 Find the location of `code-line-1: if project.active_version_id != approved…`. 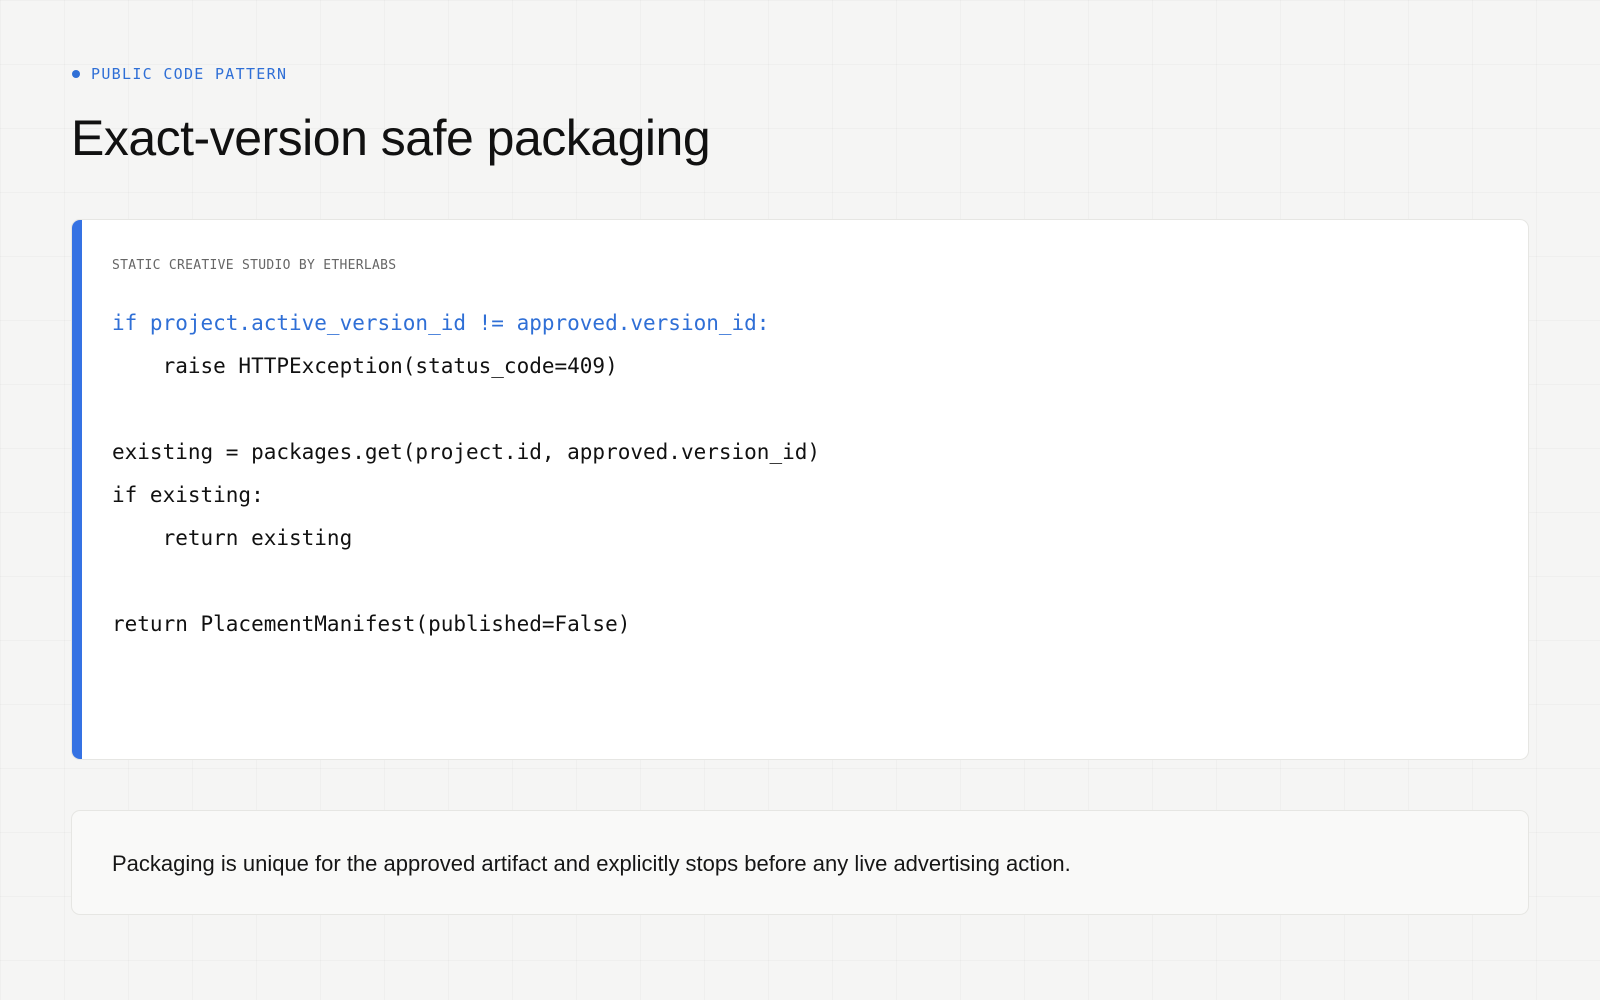

code-line-1: if project.active_version_id != approved… is located at coordinates (441, 323).